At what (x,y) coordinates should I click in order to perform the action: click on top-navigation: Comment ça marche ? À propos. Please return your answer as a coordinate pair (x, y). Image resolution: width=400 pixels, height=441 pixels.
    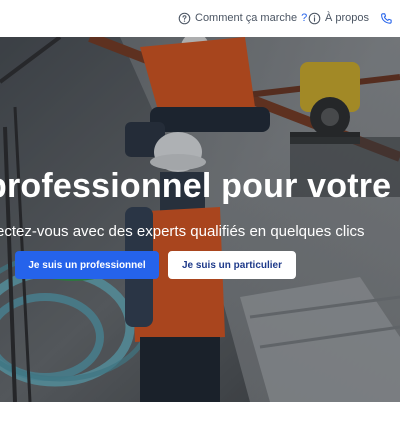
    Looking at the image, I should click on (200, 18).